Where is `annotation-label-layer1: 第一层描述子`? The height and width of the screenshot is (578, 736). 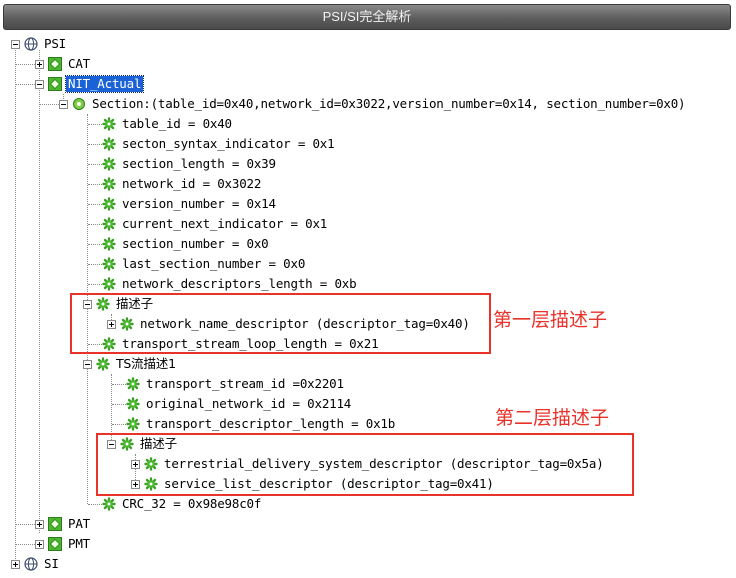
annotation-label-layer1: 第一层描述子 is located at coordinates (550, 320).